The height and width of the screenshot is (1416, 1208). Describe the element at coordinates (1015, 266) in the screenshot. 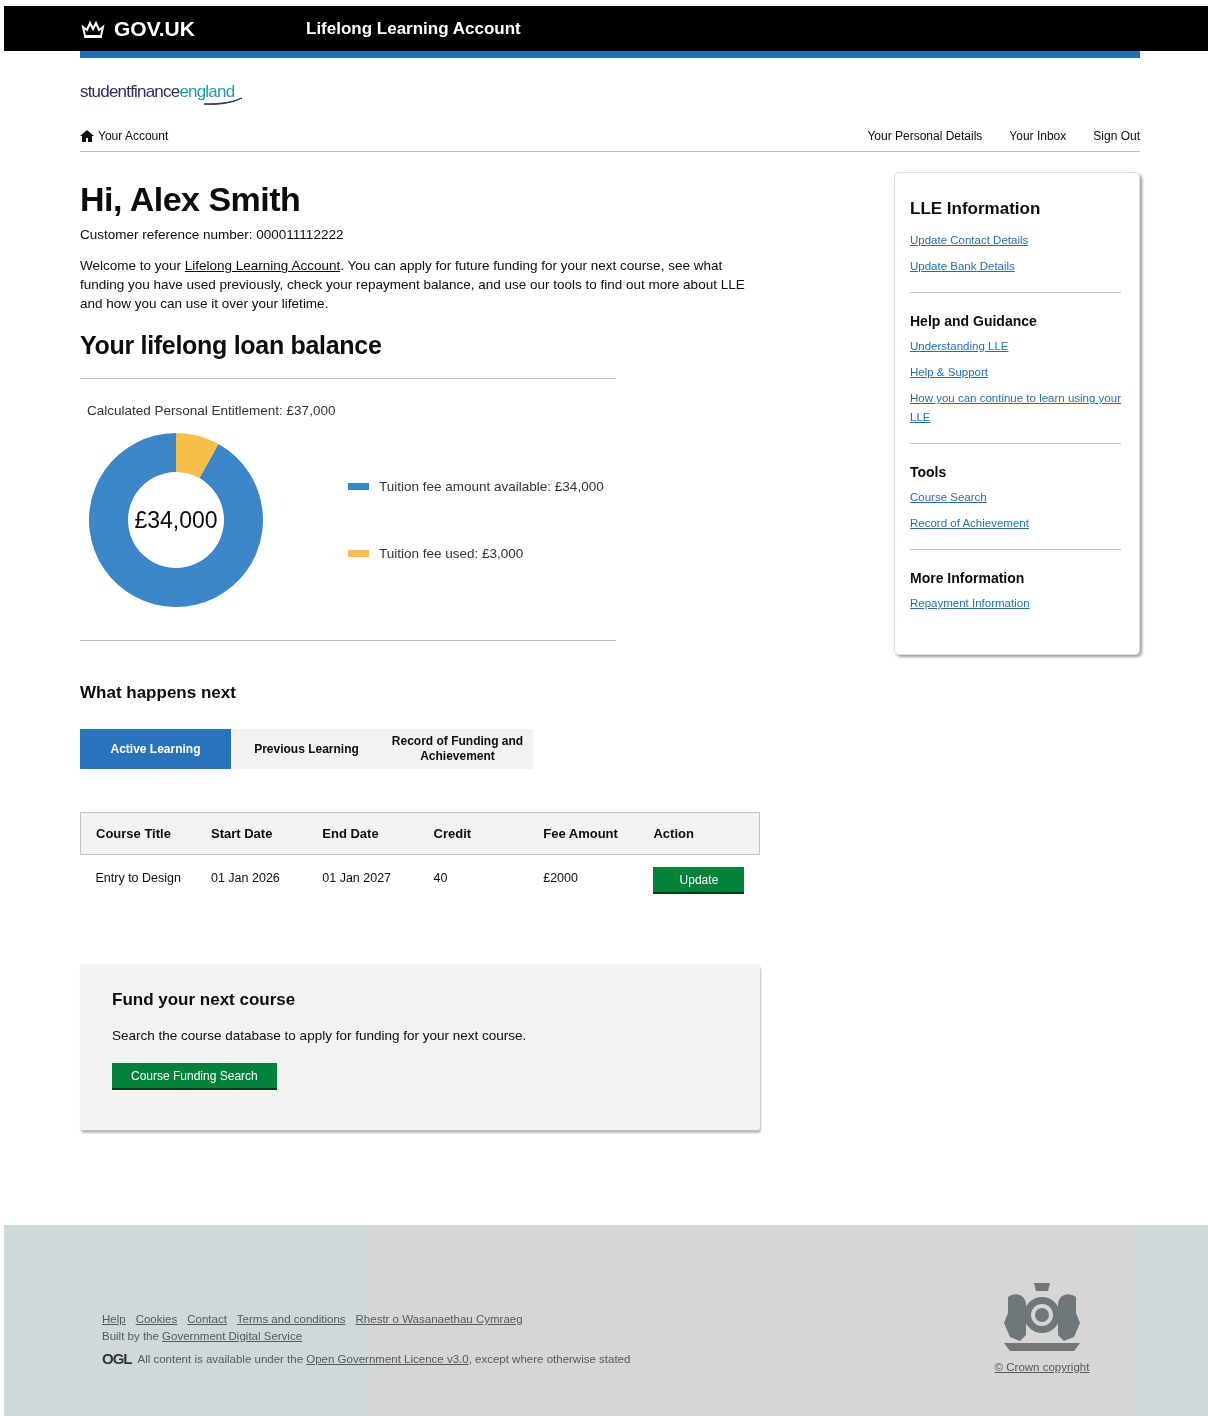

I see `sidebar-link: Update Bank Details` at that location.